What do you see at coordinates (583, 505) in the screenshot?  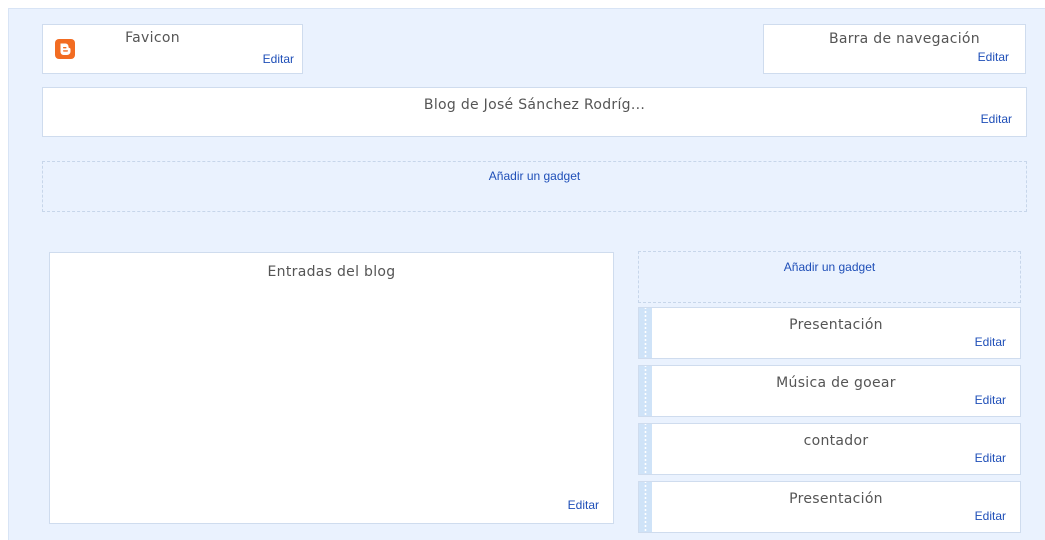 I see `blog-posts-edit-link: Editar` at bounding box center [583, 505].